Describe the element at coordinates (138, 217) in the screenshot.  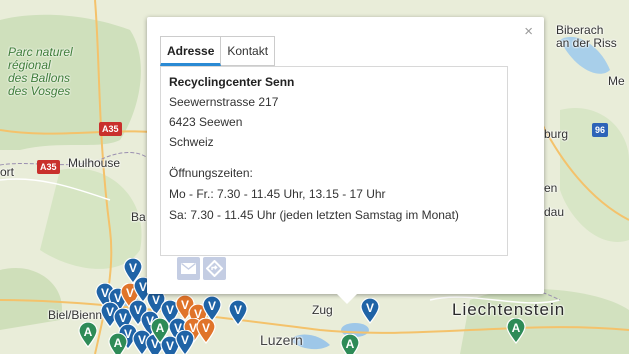
I see `map-label-ba: Ba` at that location.